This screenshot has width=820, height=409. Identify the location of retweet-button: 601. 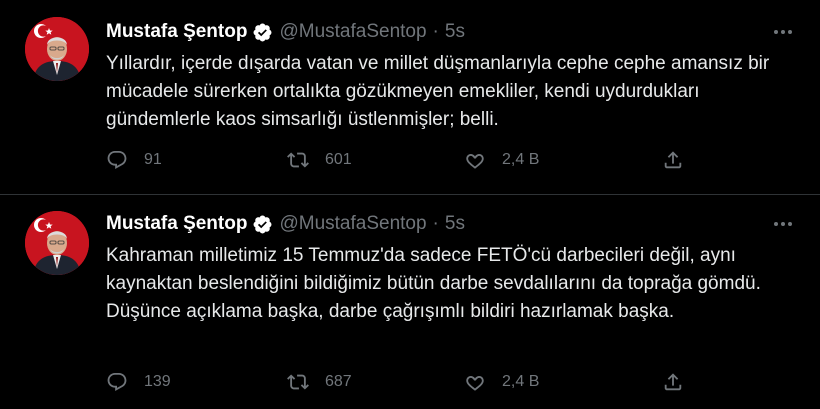
(319, 160).